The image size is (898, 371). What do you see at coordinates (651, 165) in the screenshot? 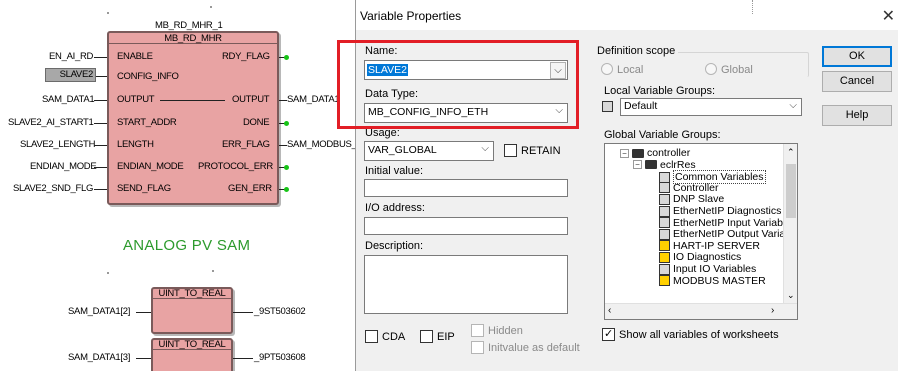
I see `folder-icon` at bounding box center [651, 165].